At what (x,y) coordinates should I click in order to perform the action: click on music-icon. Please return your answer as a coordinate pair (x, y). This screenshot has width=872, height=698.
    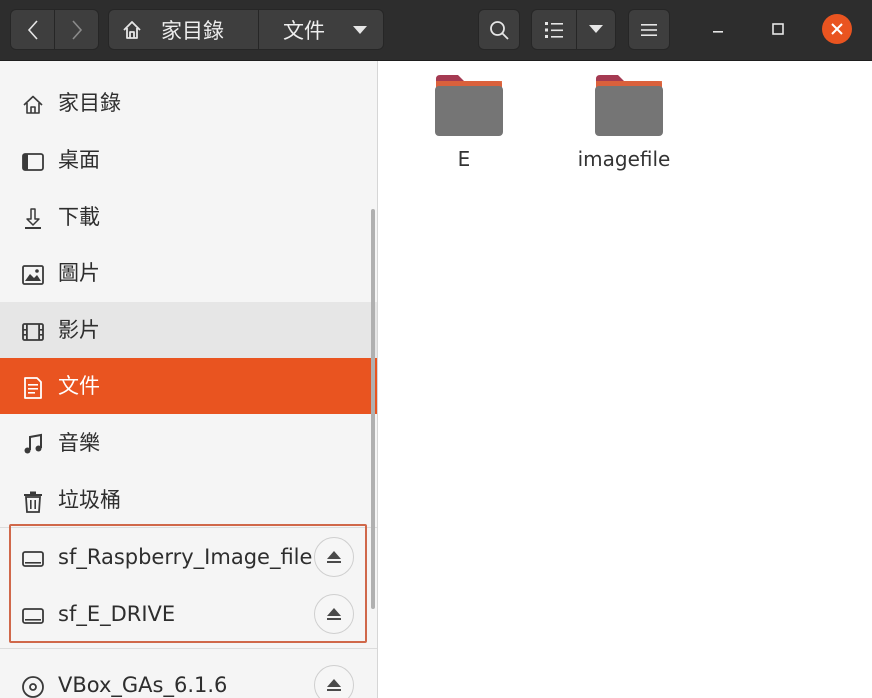
    Looking at the image, I should click on (33, 443).